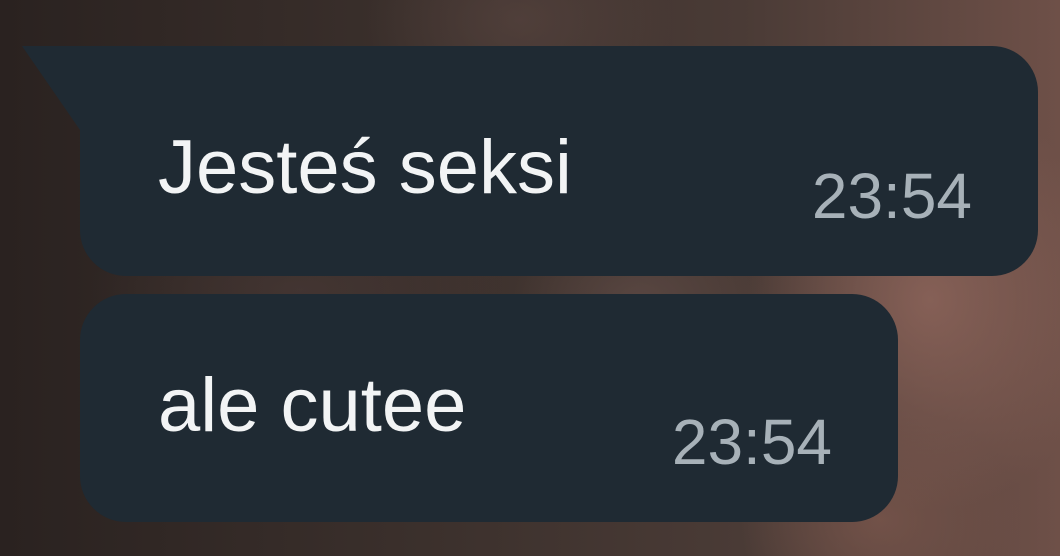 The width and height of the screenshot is (1060, 556). Describe the element at coordinates (365, 167) in the screenshot. I see `message-text: Jesteś seksi` at that location.